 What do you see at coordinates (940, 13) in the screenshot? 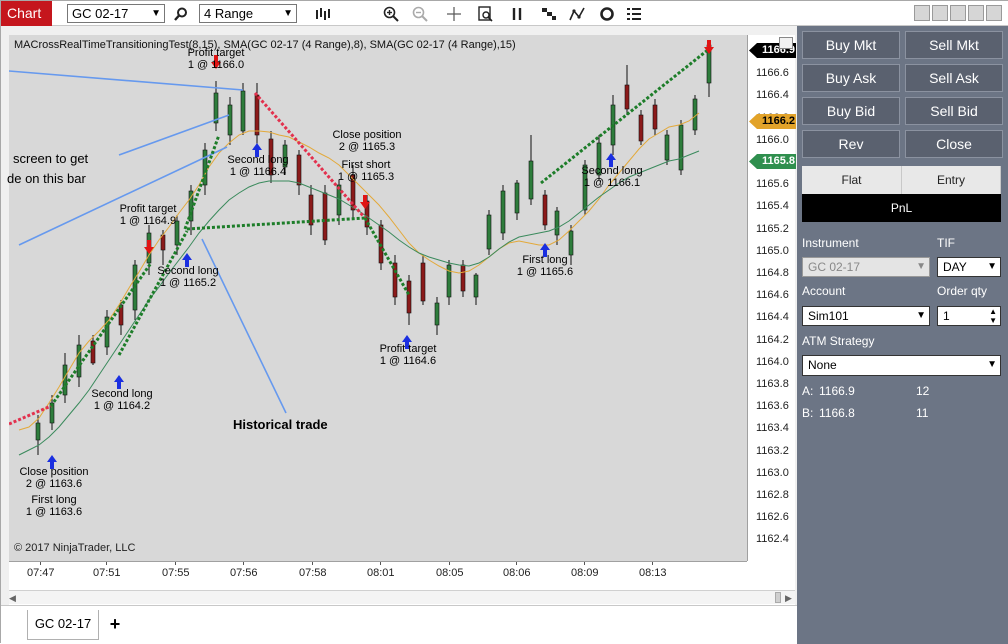
I see `link-window-button` at bounding box center [940, 13].